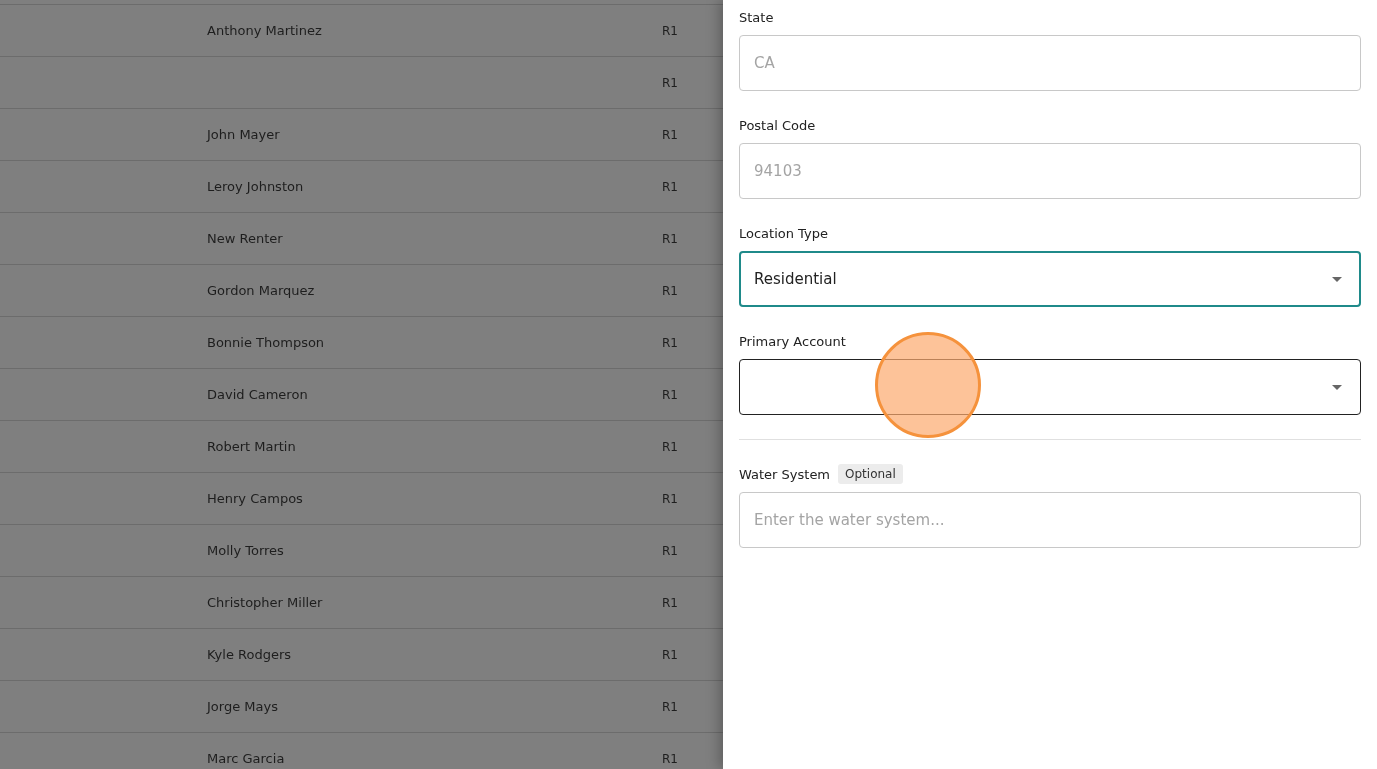  What do you see at coordinates (245, 238) in the screenshot?
I see `table-cell: New Renter` at bounding box center [245, 238].